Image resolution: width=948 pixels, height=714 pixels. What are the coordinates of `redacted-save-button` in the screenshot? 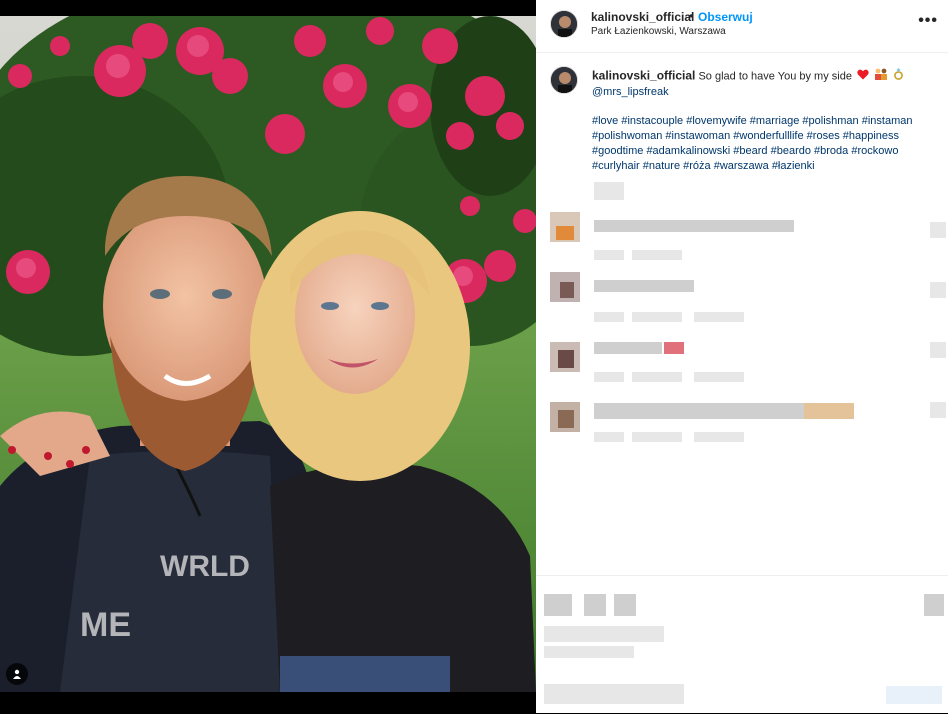 It's located at (934, 605).